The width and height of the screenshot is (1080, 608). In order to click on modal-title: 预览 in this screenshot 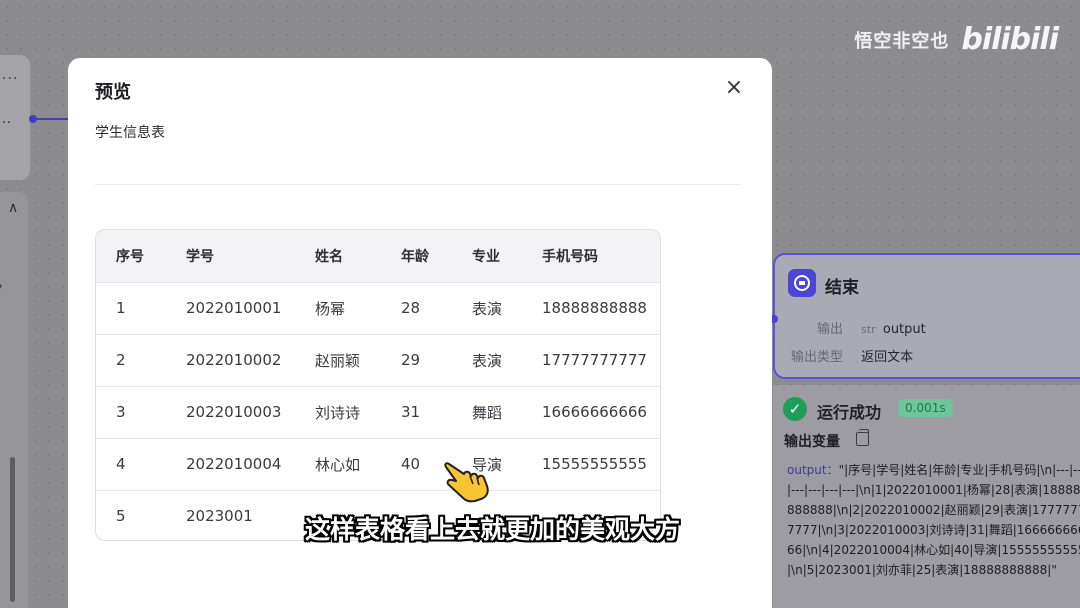, I will do `click(113, 92)`.